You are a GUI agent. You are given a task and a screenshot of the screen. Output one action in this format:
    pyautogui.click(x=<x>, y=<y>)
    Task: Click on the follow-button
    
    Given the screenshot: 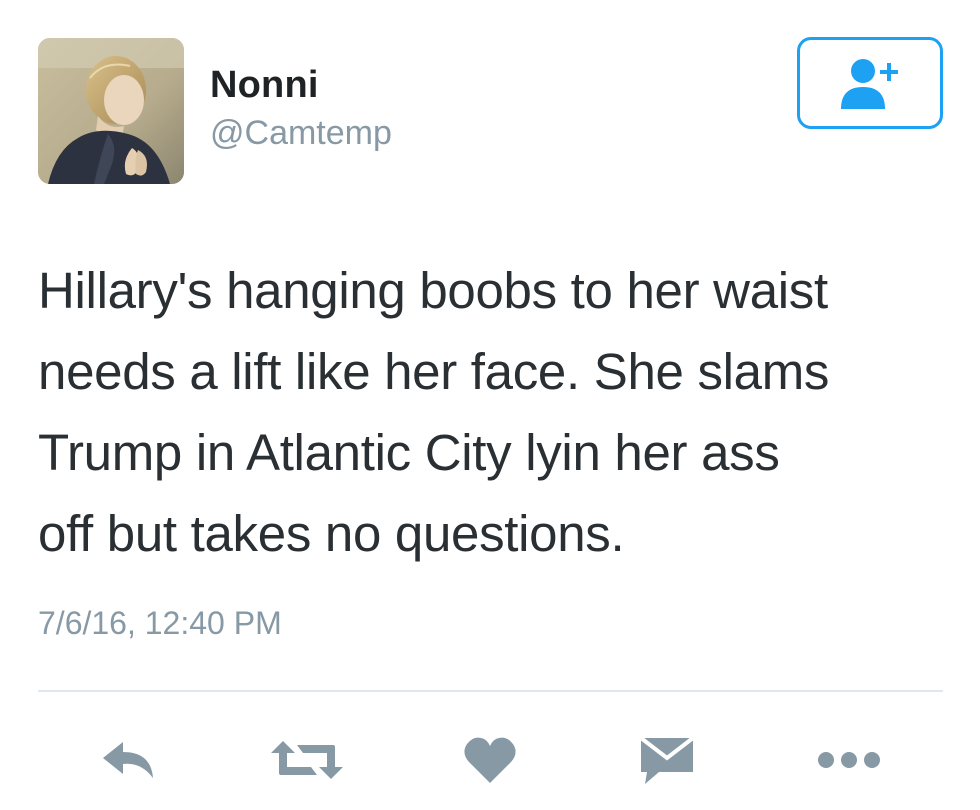 What is the action you would take?
    pyautogui.click(x=870, y=83)
    